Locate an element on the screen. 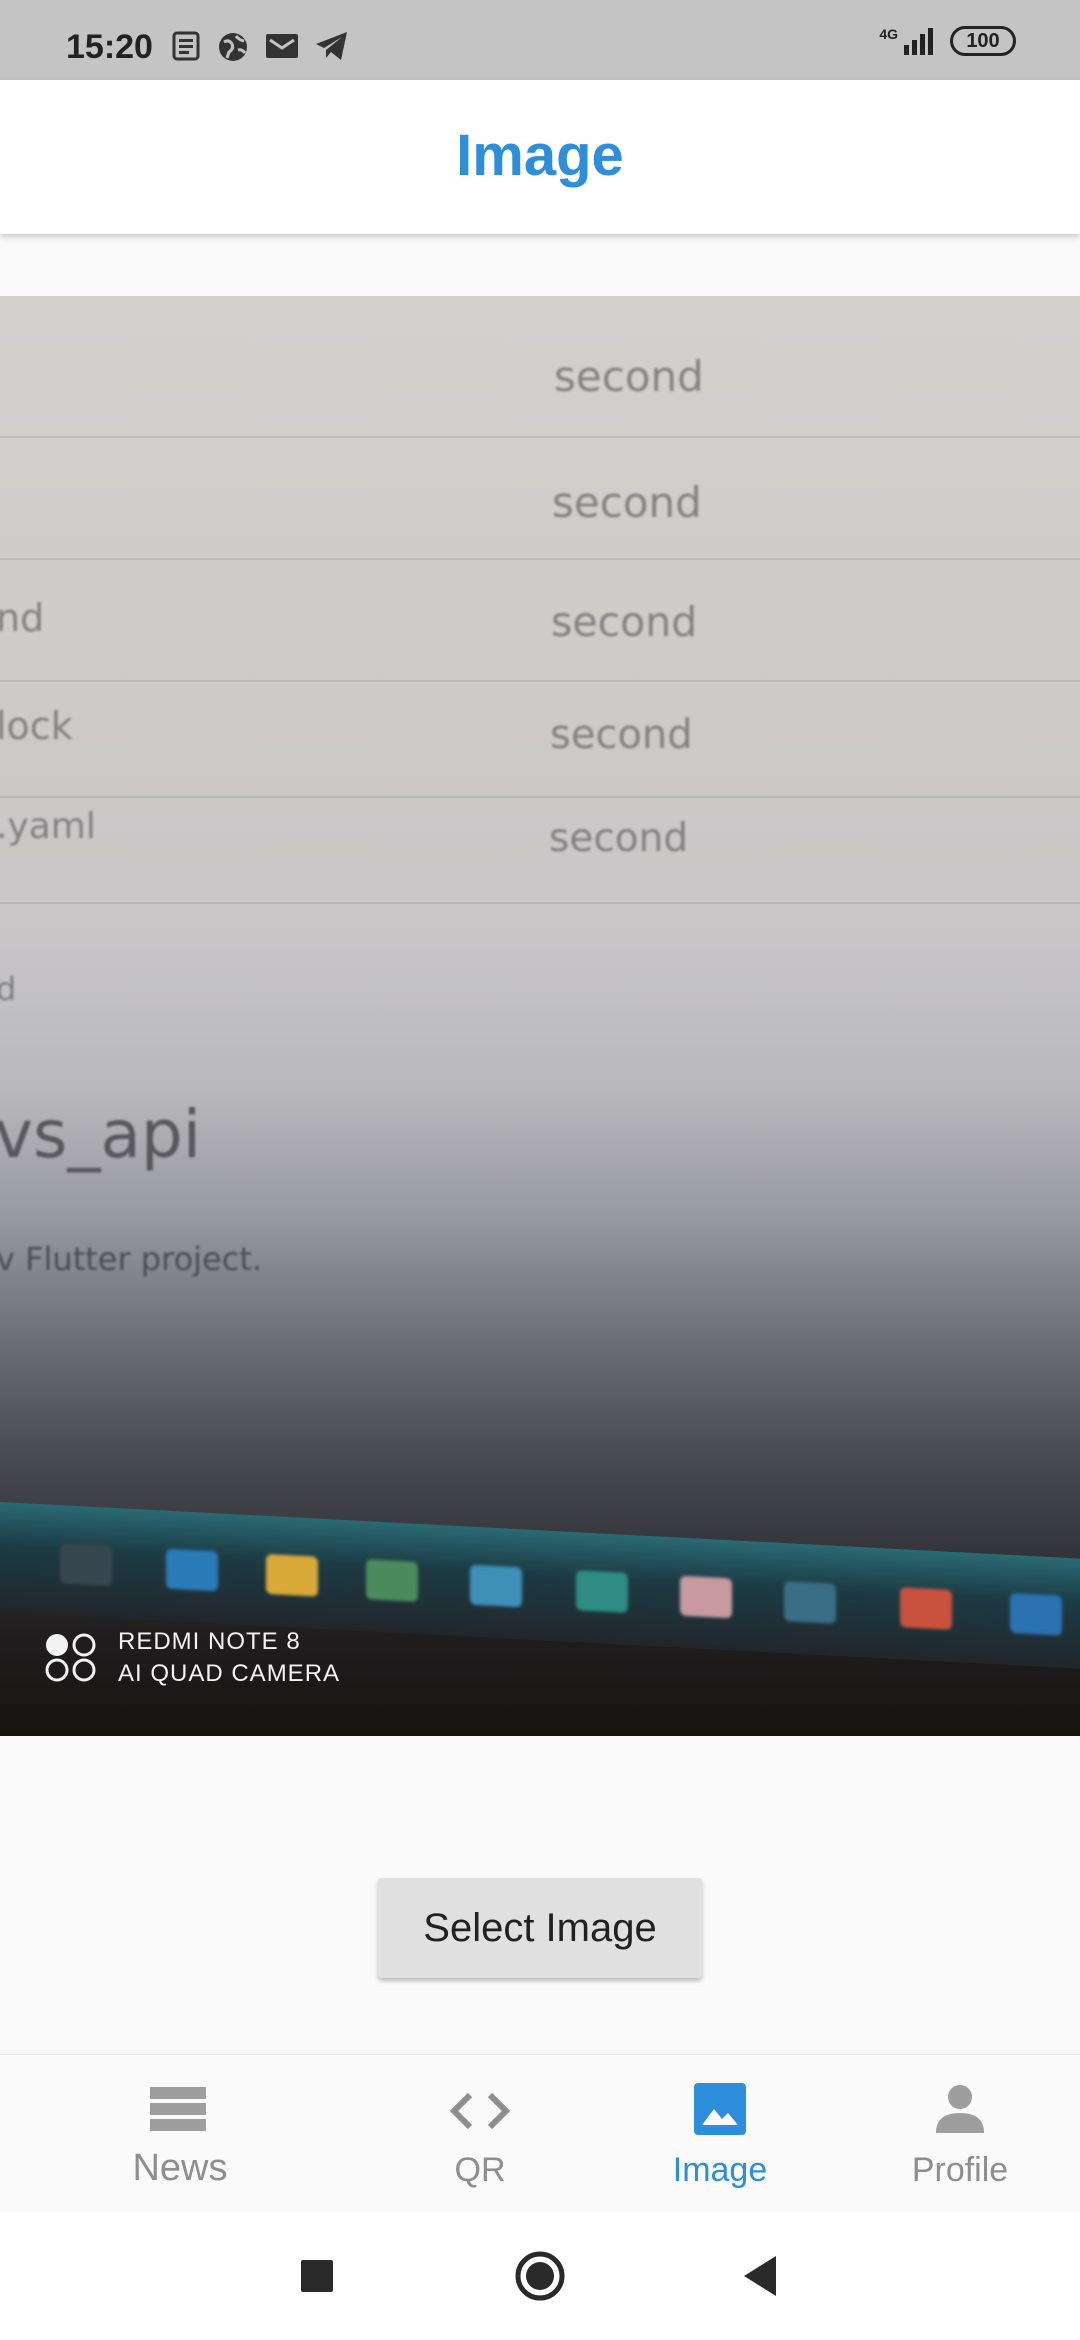 The width and height of the screenshot is (1080, 2340). home-icon is located at coordinates (540, 2278).